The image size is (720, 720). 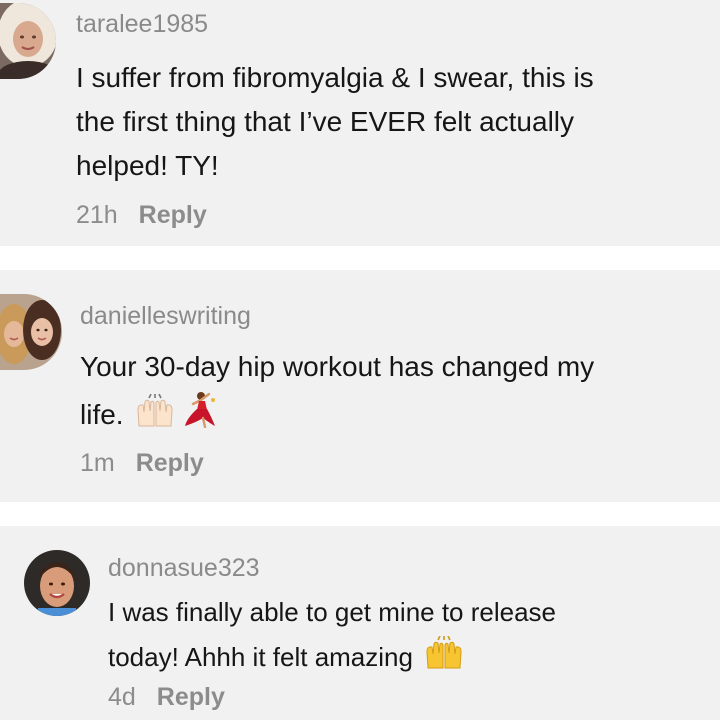 I want to click on comment-meta: 4d Reply, so click(x=166, y=697).